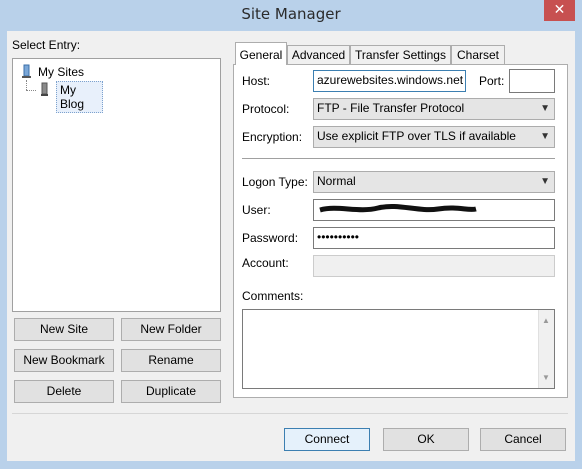 Image resolution: width=582 pixels, height=469 pixels. What do you see at coordinates (171, 360) in the screenshot?
I see `rename-button: Rename` at bounding box center [171, 360].